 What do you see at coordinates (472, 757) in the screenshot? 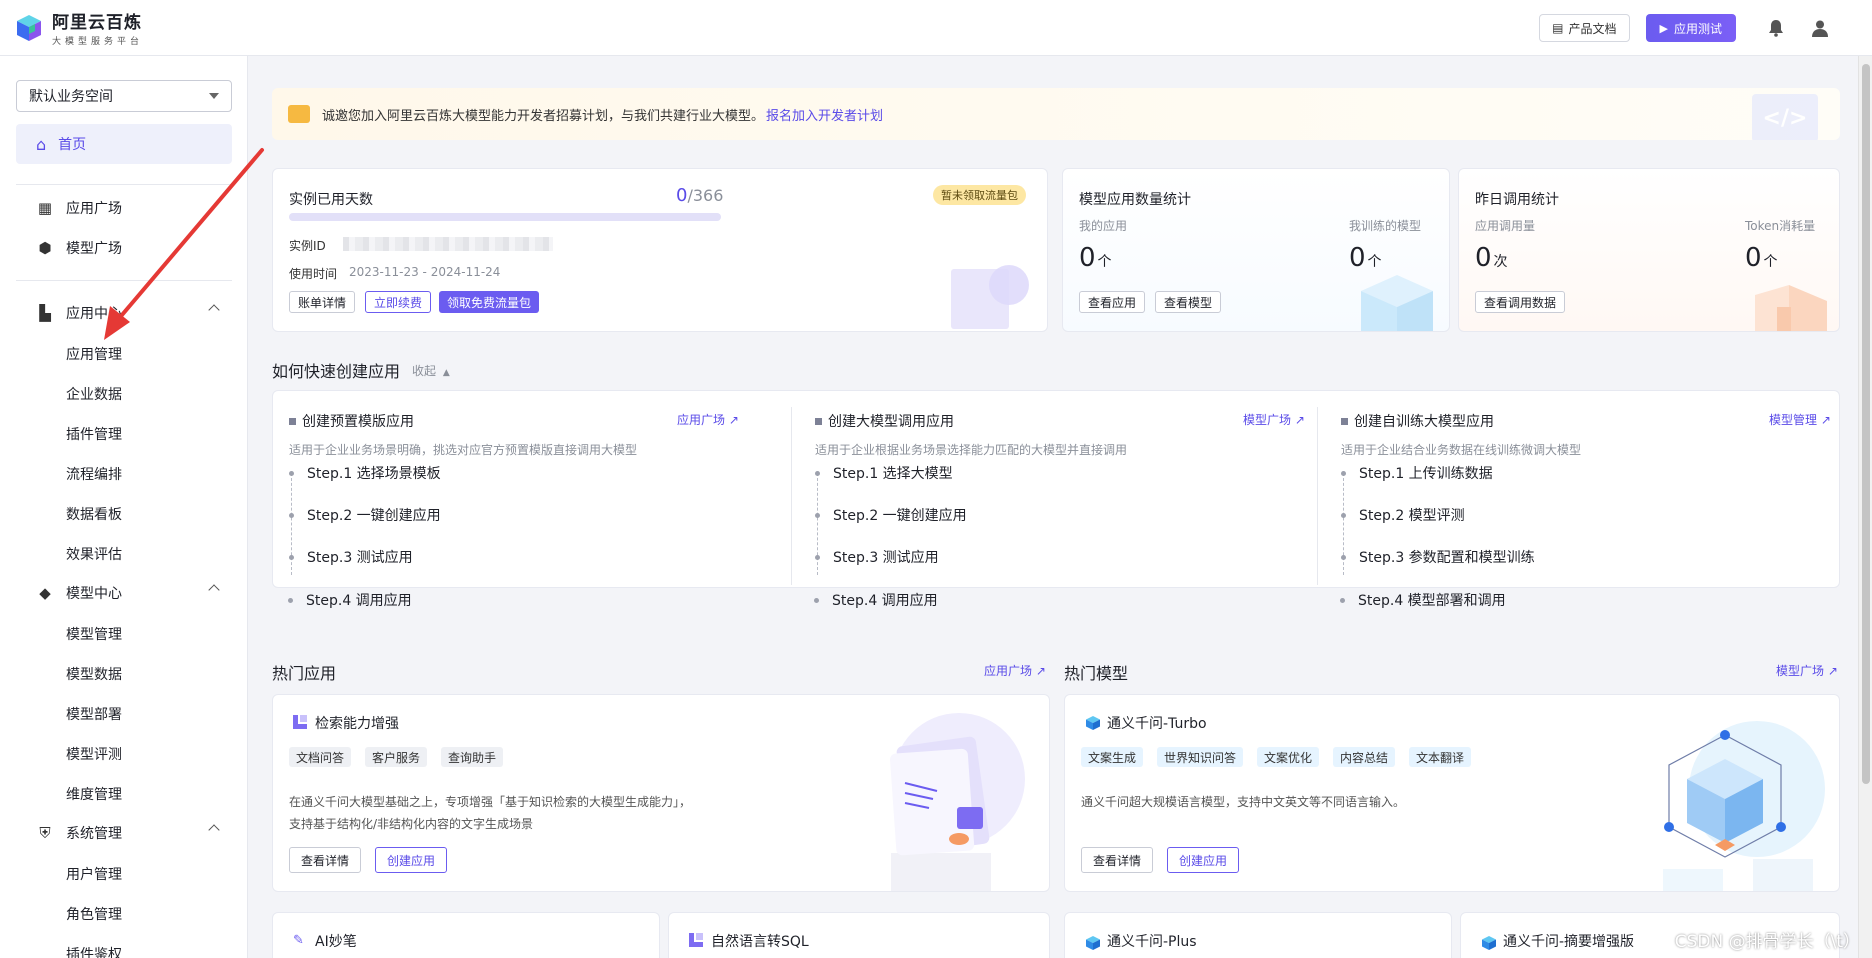
I see `hot-app-tag: 查询助手` at bounding box center [472, 757].